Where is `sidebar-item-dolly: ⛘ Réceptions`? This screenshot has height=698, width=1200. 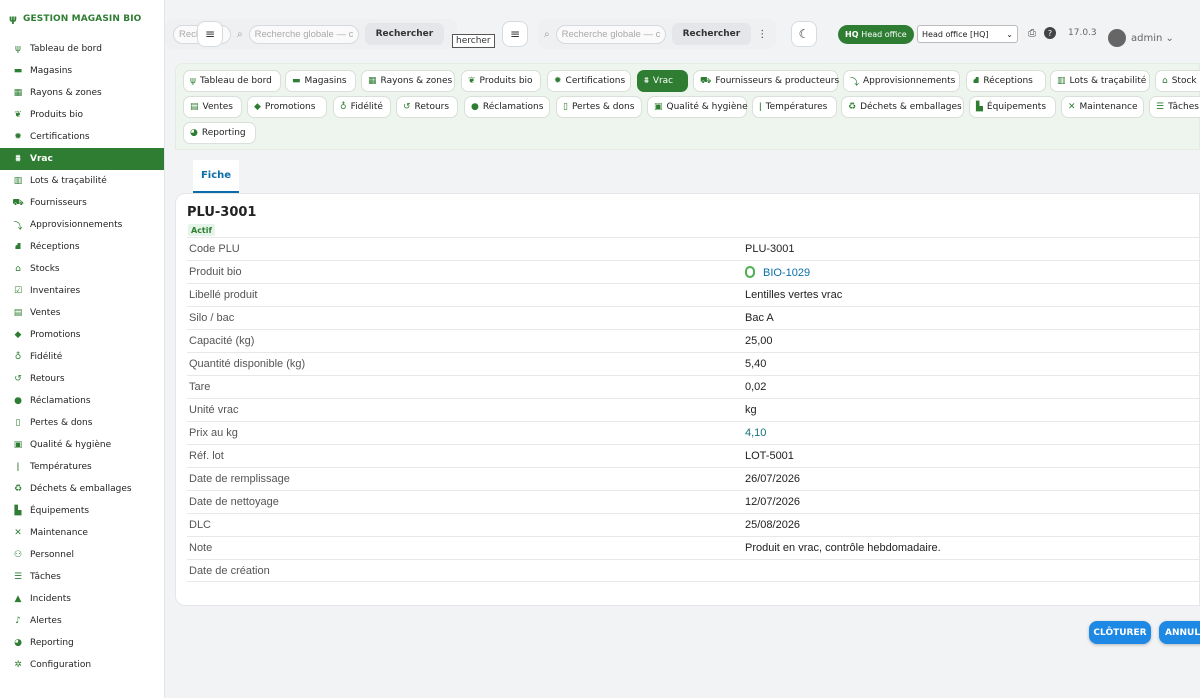 sidebar-item-dolly: ⛘ Réceptions is located at coordinates (82, 247).